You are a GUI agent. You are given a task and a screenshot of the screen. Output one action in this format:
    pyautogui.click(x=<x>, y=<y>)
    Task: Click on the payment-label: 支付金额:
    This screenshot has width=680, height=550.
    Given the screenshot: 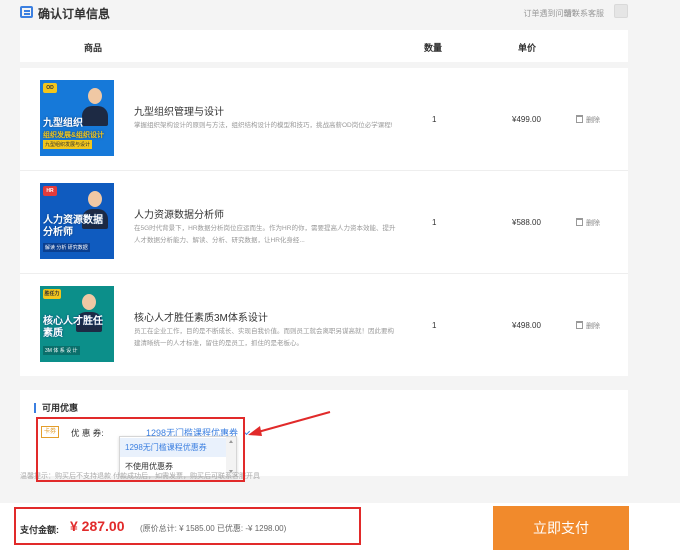 What is the action you would take?
    pyautogui.click(x=39, y=530)
    